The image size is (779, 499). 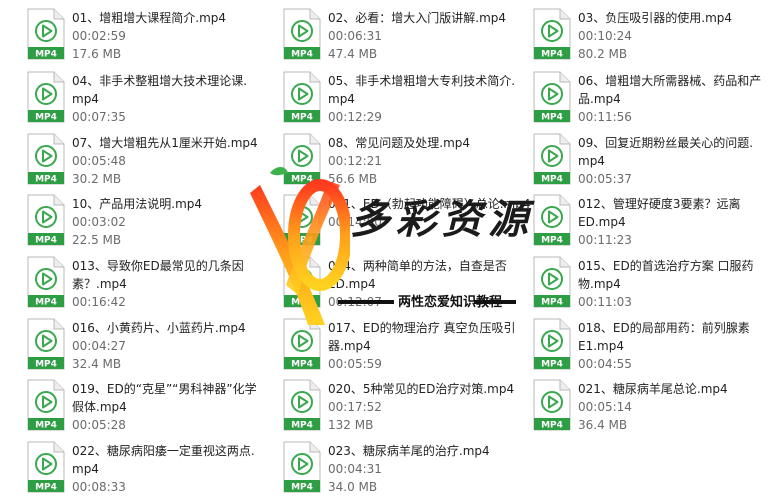 What do you see at coordinates (422, 337) in the screenshot?
I see `file-name: 017、ED的物理治疗 真空负压吸引 器.mp4` at bounding box center [422, 337].